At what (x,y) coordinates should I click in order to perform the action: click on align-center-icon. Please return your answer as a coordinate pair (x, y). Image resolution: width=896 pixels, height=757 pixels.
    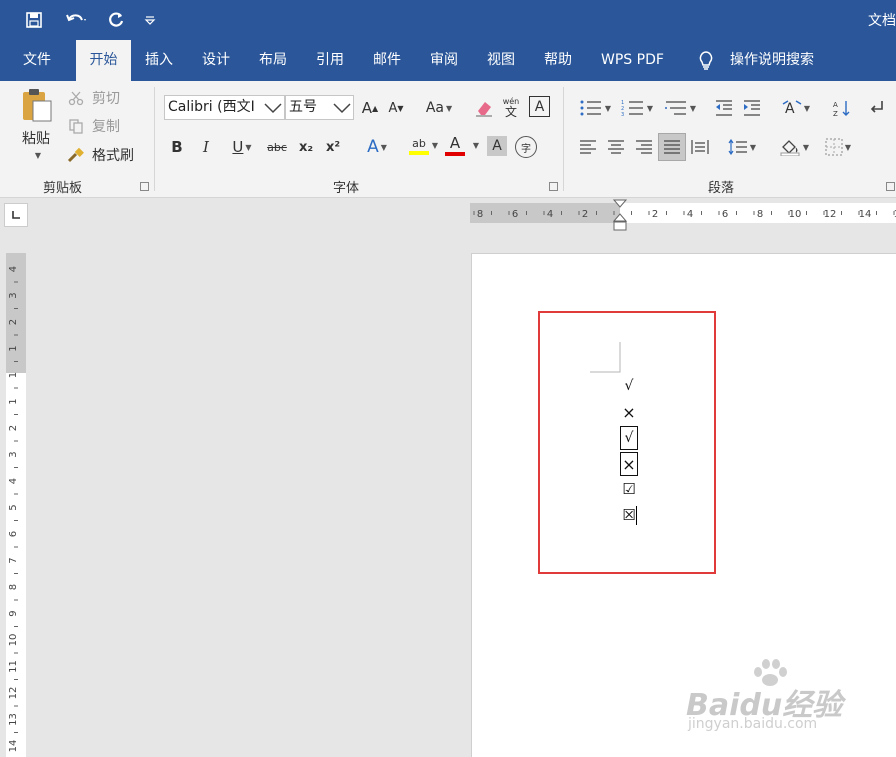
    Looking at the image, I should click on (616, 147).